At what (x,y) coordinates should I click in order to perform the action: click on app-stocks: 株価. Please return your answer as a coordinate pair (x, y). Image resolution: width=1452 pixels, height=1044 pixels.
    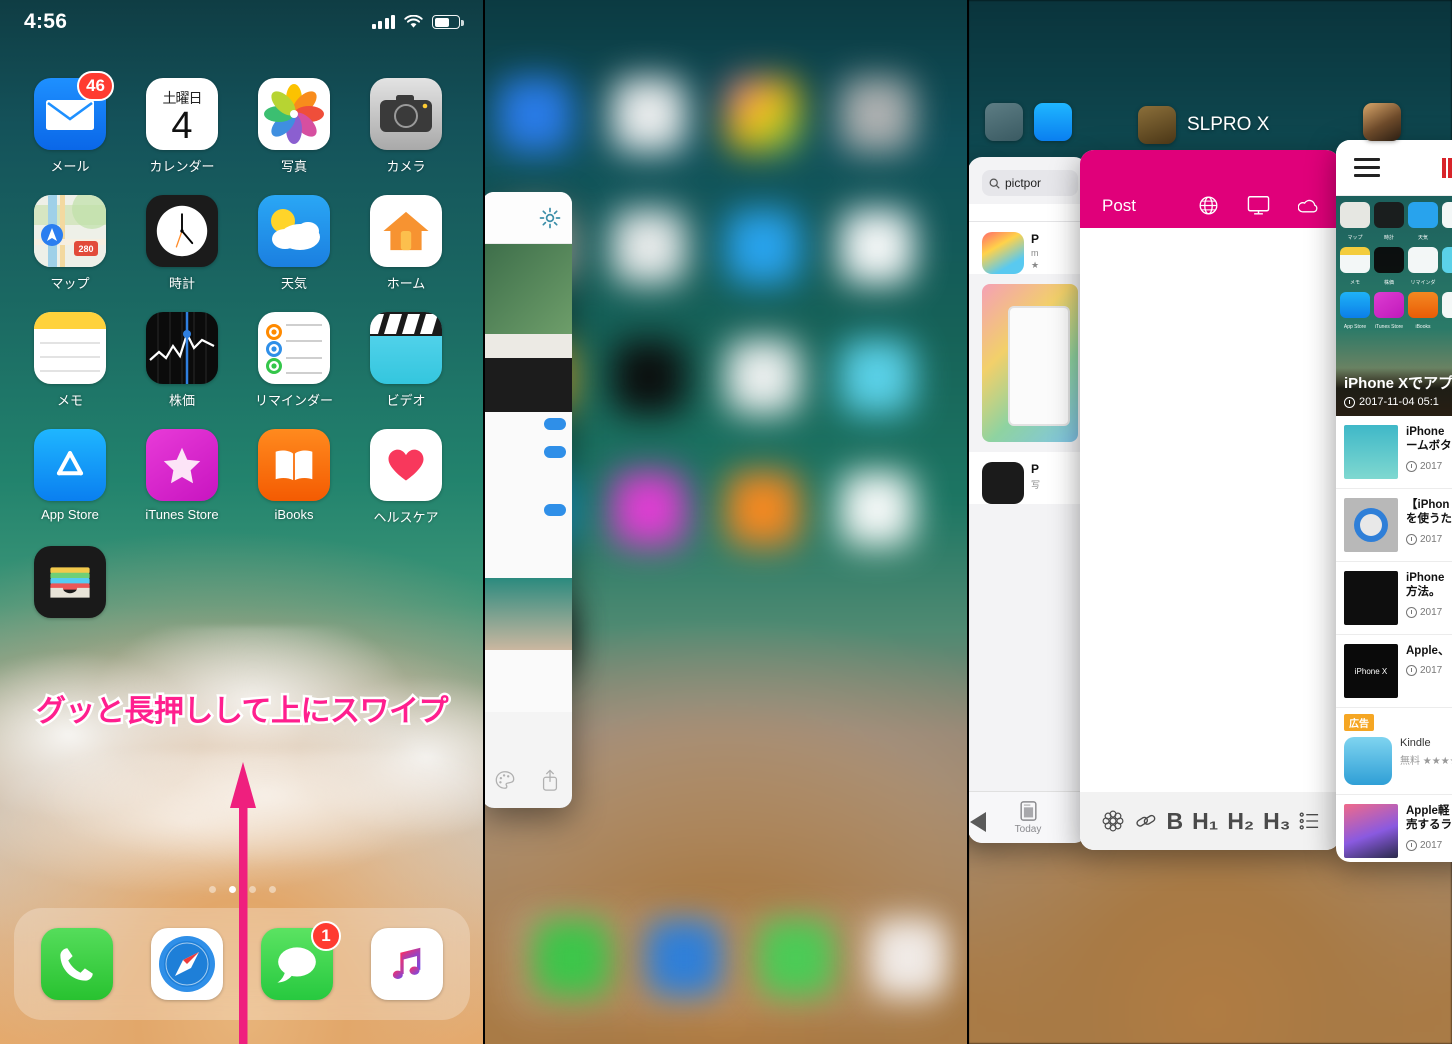
    Looking at the image, I should click on (182, 360).